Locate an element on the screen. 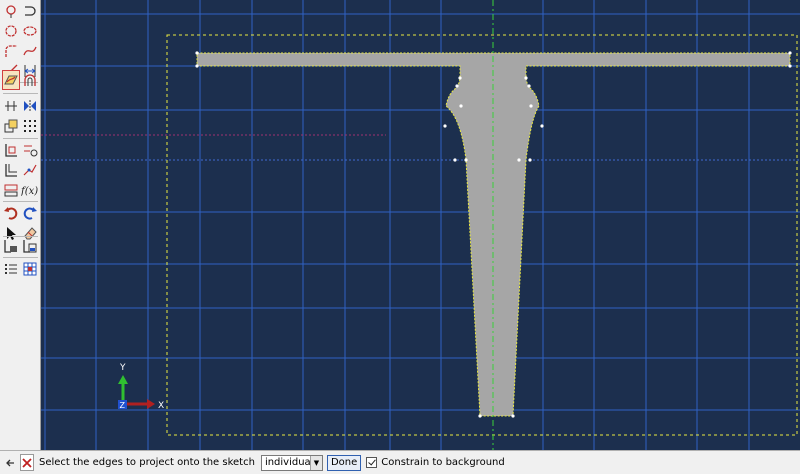 The width and height of the screenshot is (800, 474). project-mode-select: individually ▼ is located at coordinates (291, 462).